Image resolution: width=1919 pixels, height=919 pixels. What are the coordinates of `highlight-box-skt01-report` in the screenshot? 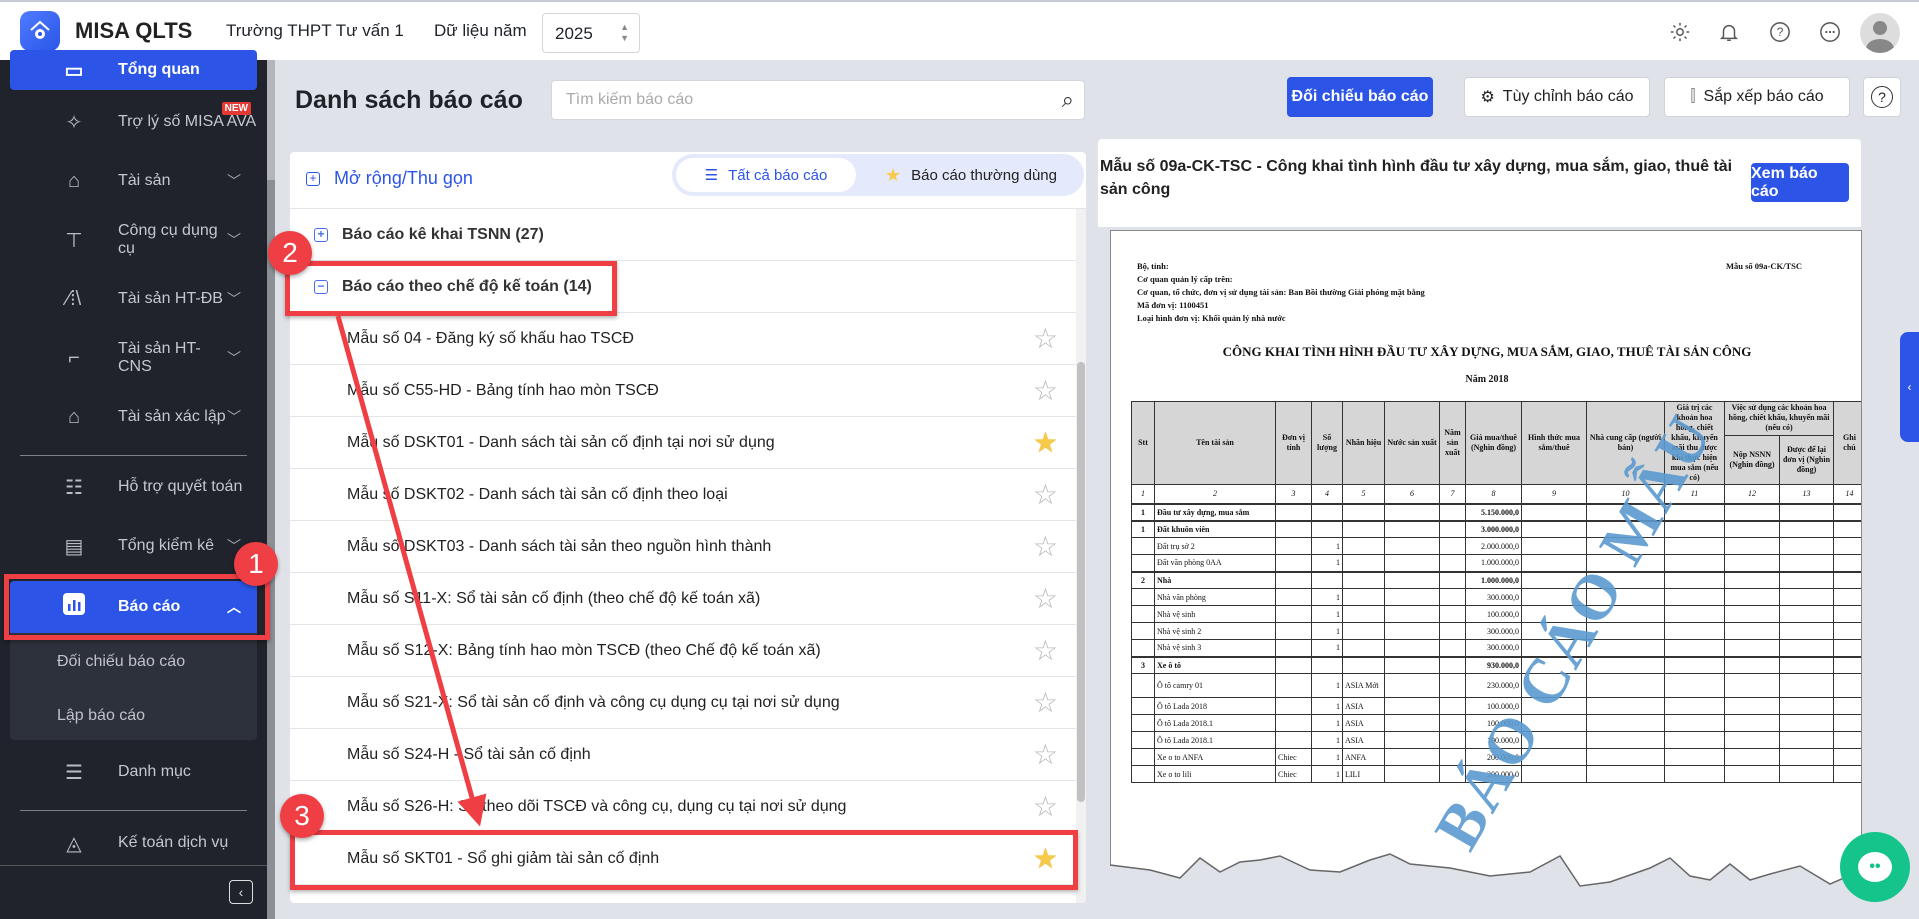 It's located at (684, 860).